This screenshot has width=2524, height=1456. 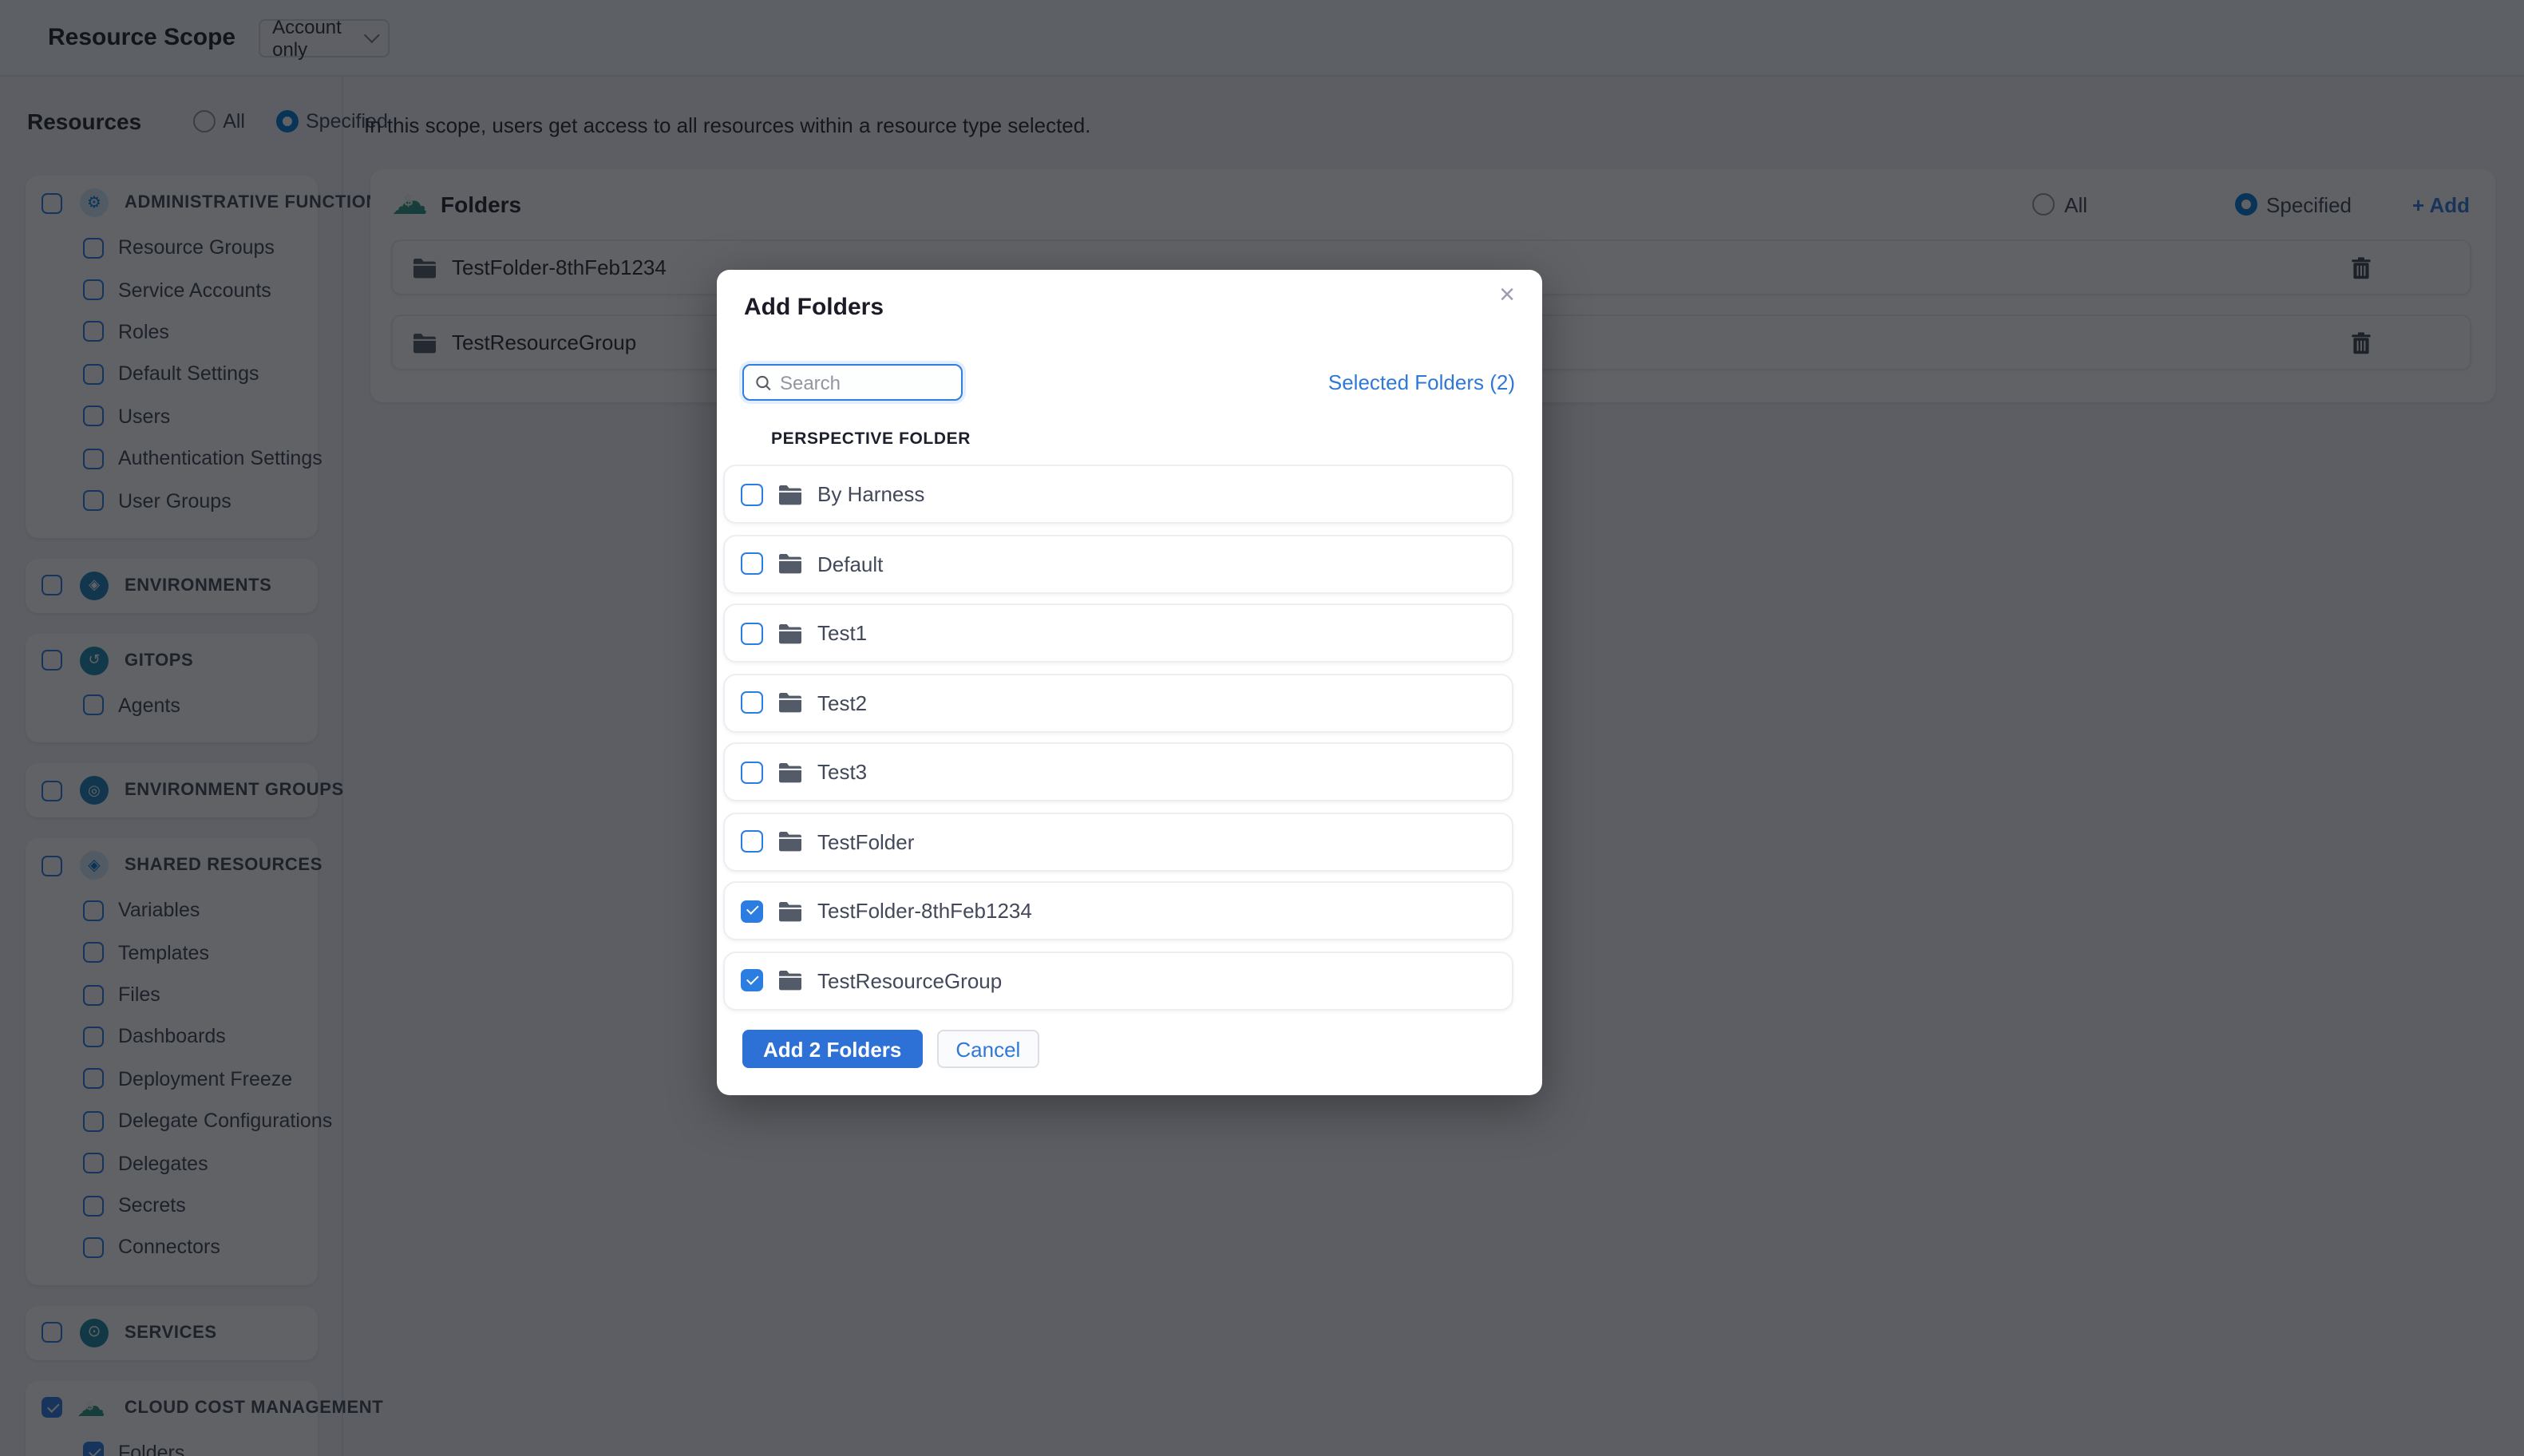 What do you see at coordinates (842, 633) in the screenshot?
I see `folder-name: Test1` at bounding box center [842, 633].